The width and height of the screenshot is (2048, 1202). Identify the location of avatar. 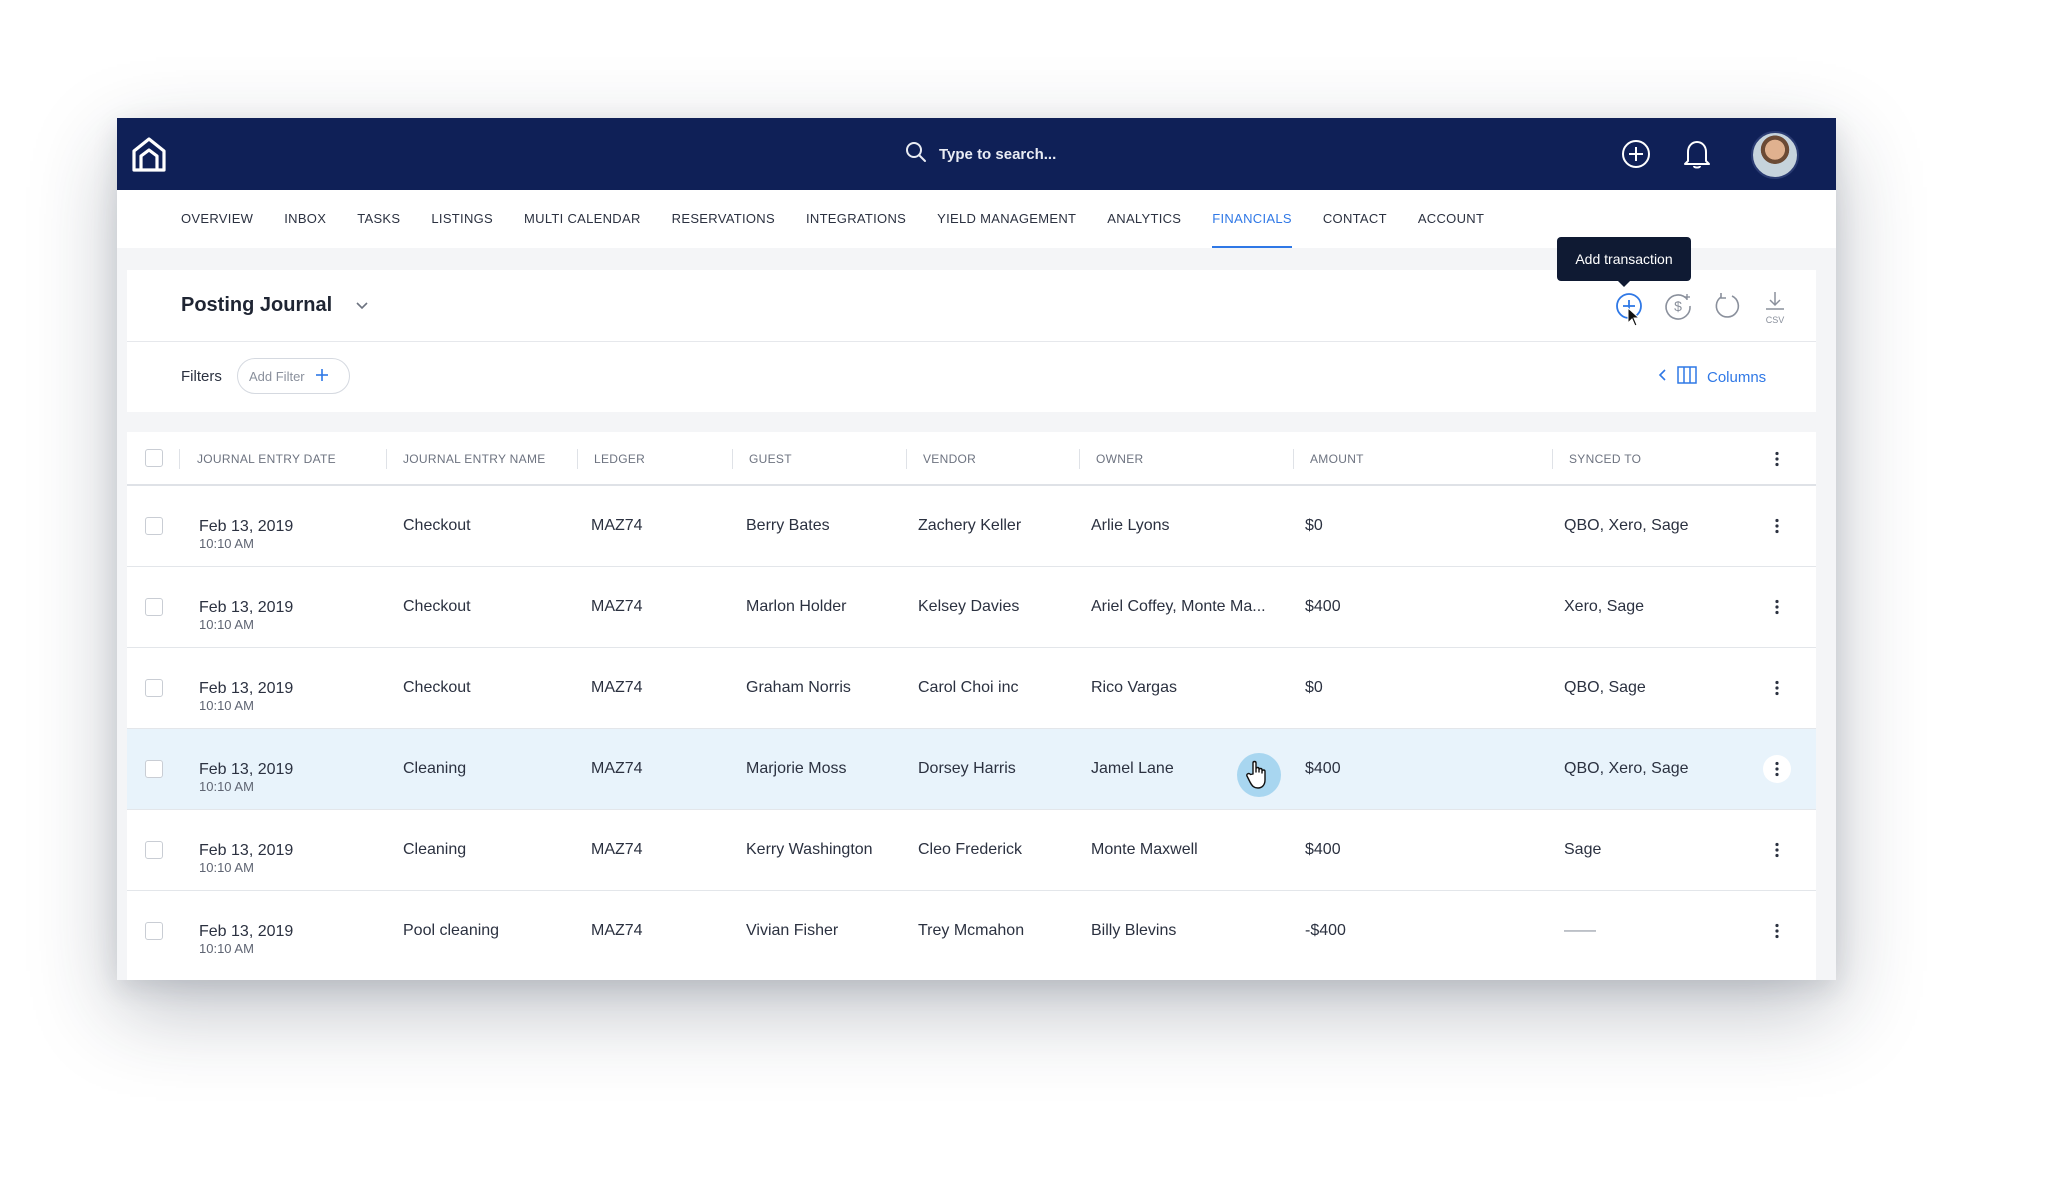
(1775, 155).